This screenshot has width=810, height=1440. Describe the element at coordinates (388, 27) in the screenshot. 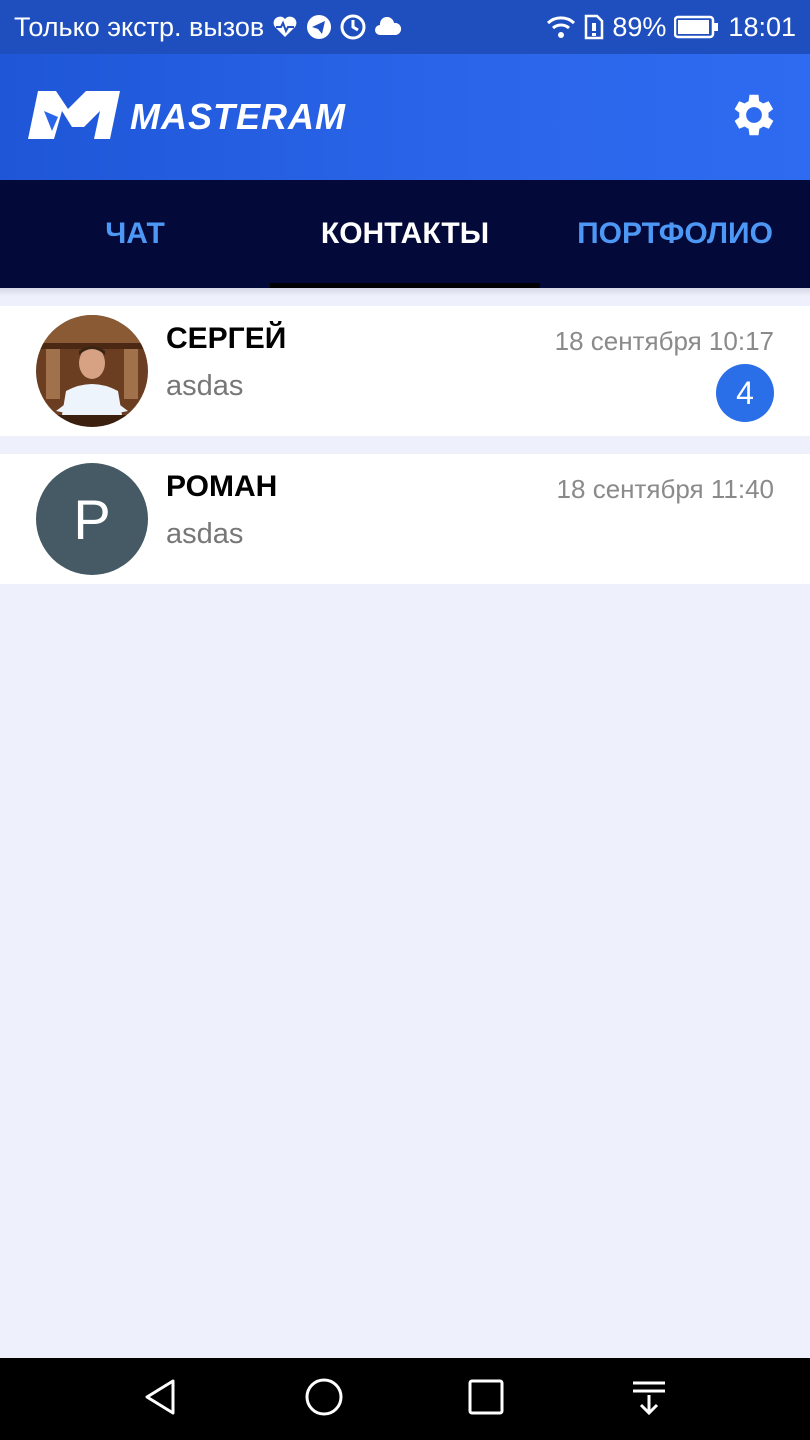

I see `cloud-icon` at that location.